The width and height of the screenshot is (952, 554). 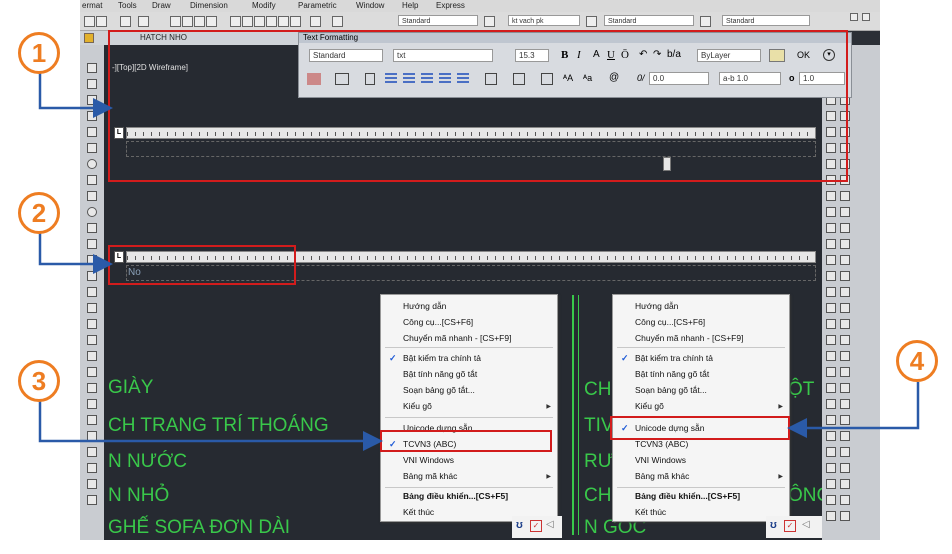 I want to click on callout-badge-4: 4, so click(x=917, y=361).